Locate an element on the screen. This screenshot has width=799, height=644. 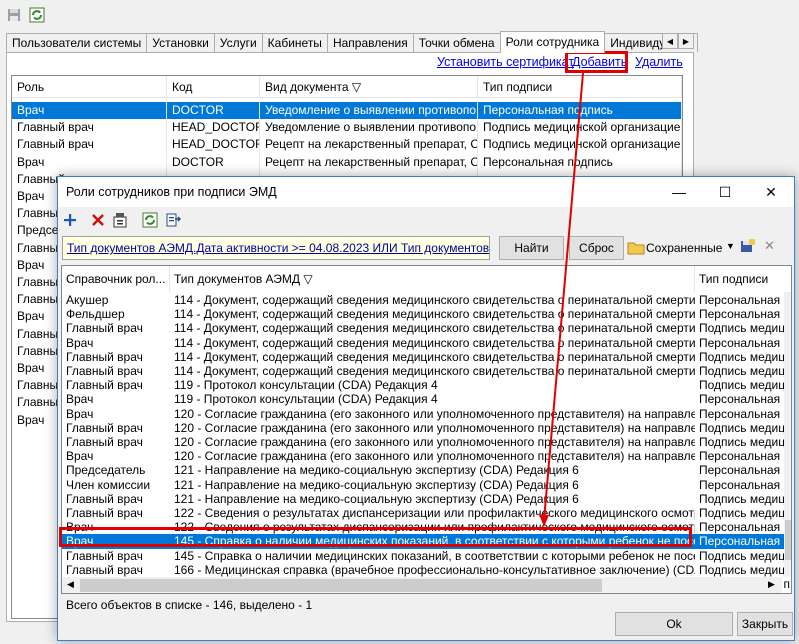
column-header: Вид документа ▽ is located at coordinates (369, 87).